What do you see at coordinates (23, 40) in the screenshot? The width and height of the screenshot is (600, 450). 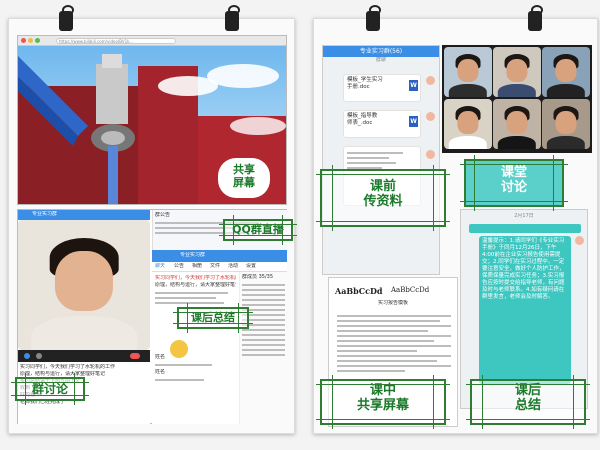 I see `close-icon` at bounding box center [23, 40].